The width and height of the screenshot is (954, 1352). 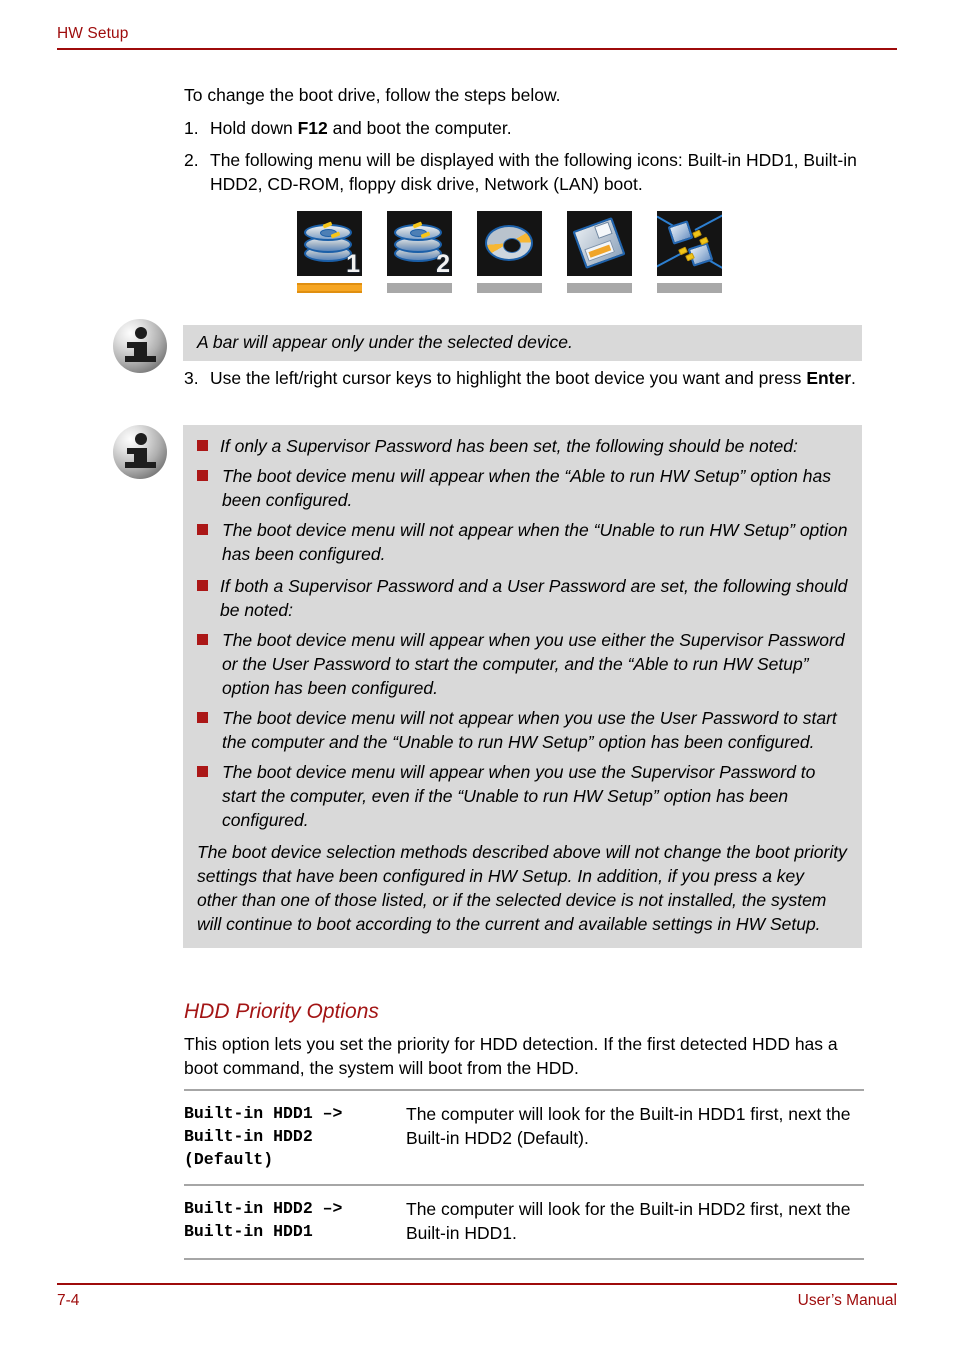 What do you see at coordinates (68, 1300) in the screenshot?
I see `page-number: 7-4` at bounding box center [68, 1300].